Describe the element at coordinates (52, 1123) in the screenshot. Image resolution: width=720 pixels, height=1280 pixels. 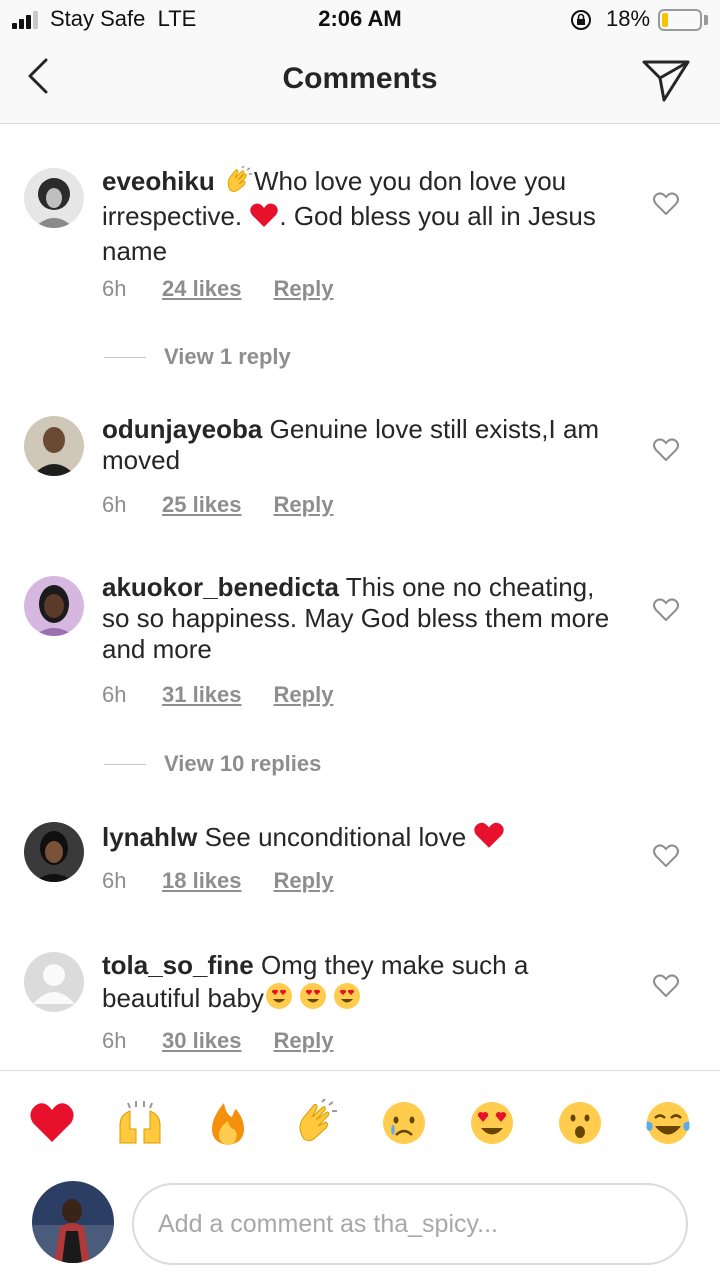
I see `heart-reaction` at that location.